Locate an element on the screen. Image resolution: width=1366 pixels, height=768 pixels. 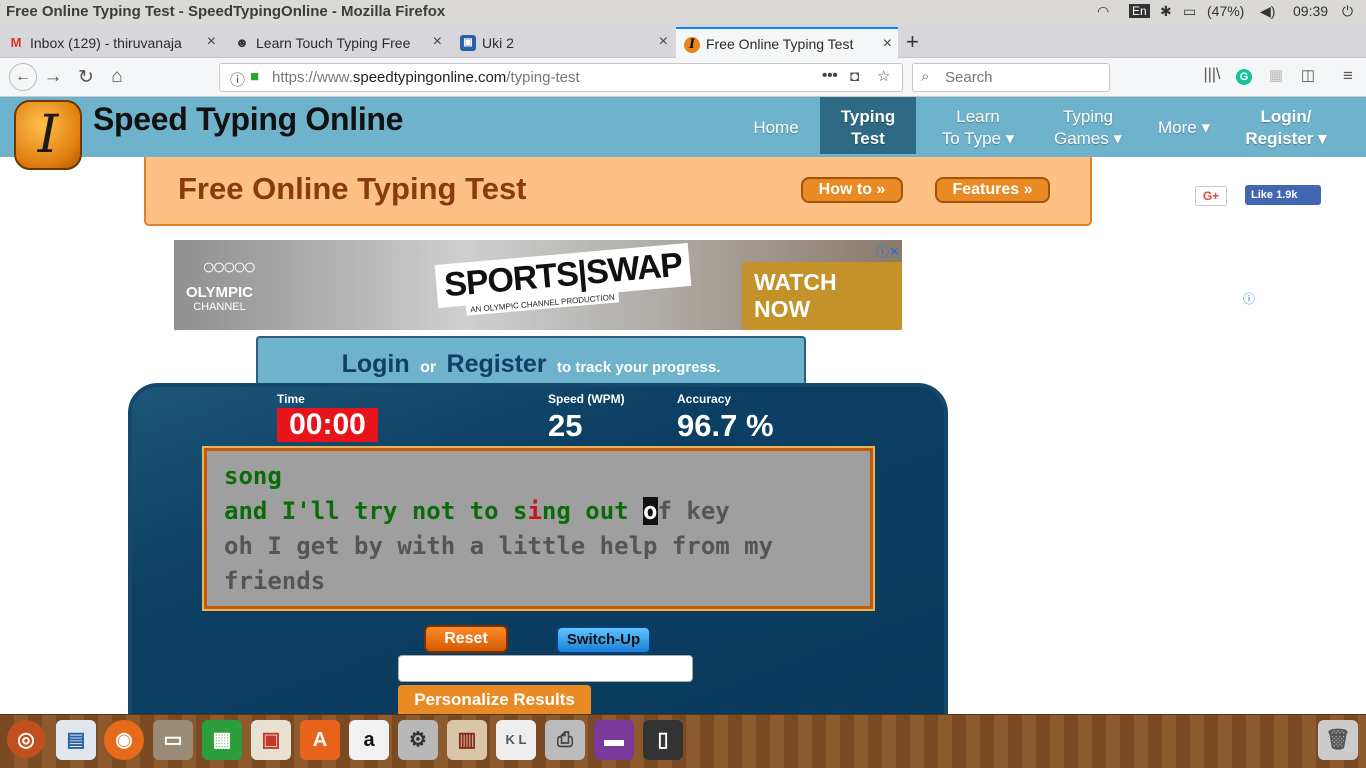
battery-icon: ▭ is located at coordinates (1189, 11).